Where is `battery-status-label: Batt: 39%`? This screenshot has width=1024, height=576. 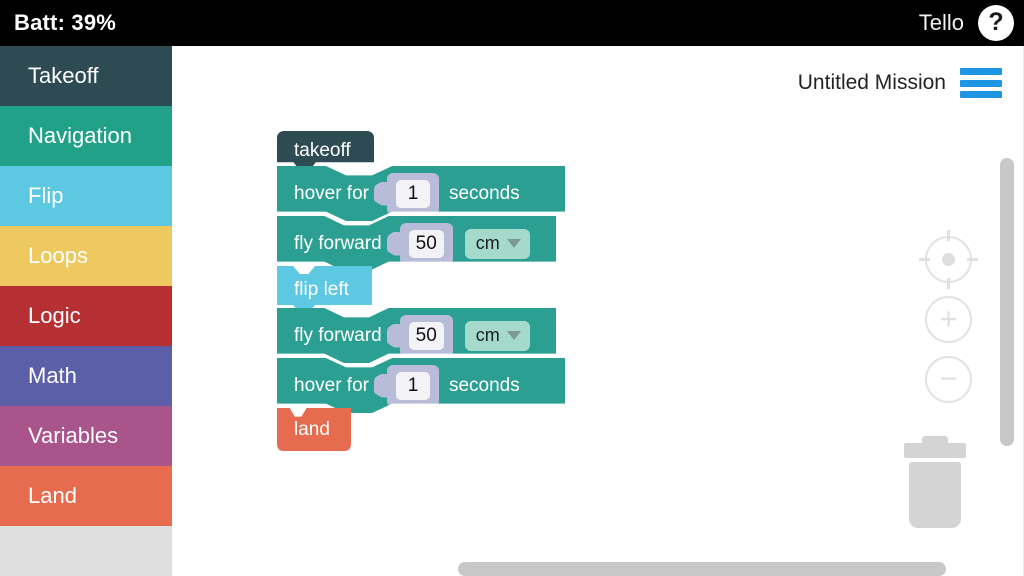 battery-status-label: Batt: 39% is located at coordinates (65, 22).